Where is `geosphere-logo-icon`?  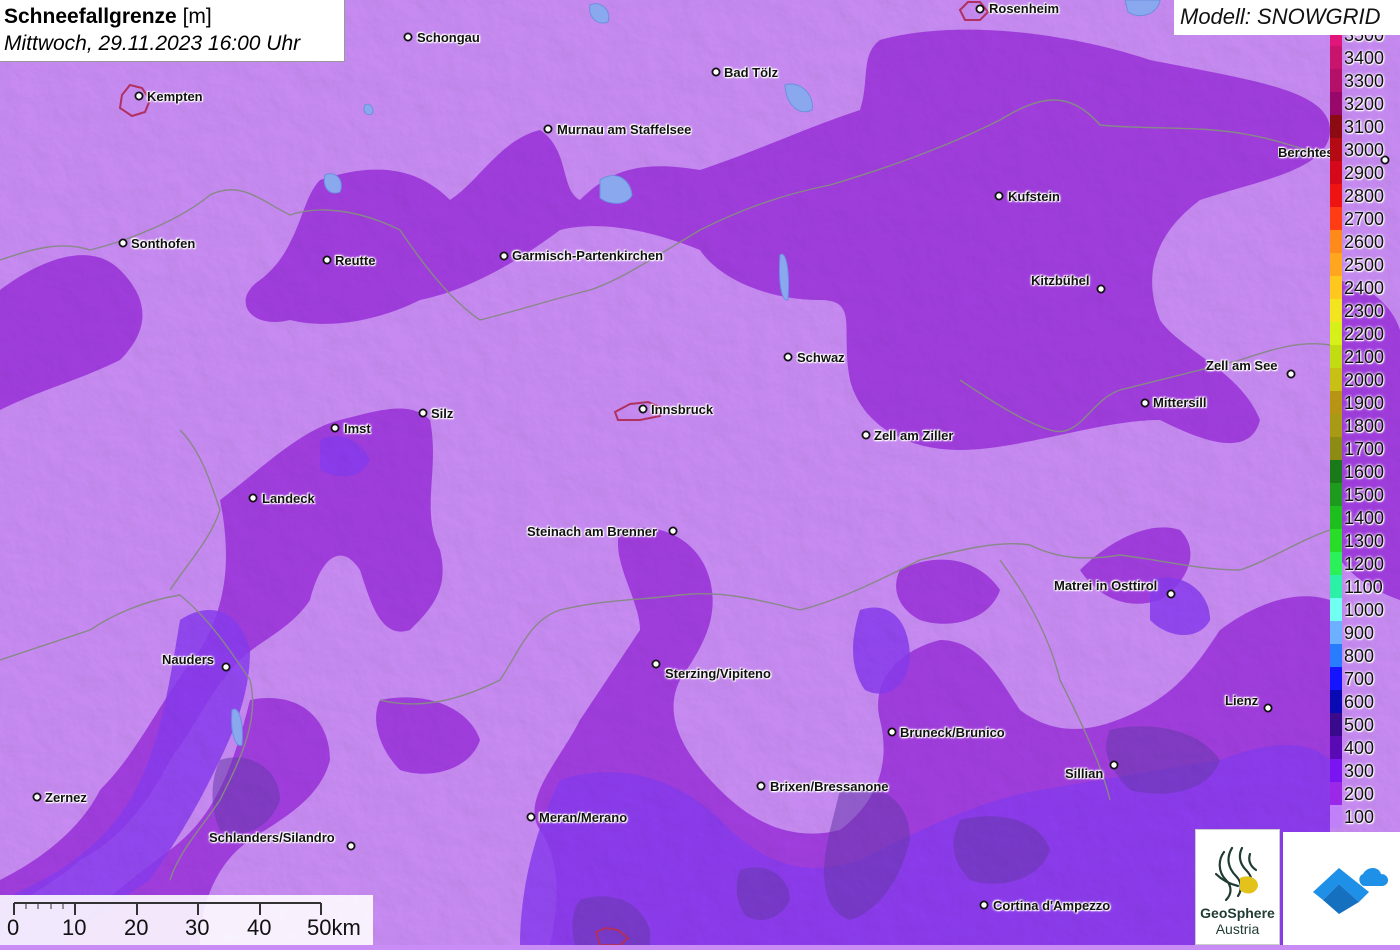
geosphere-logo-icon is located at coordinates (1236, 874).